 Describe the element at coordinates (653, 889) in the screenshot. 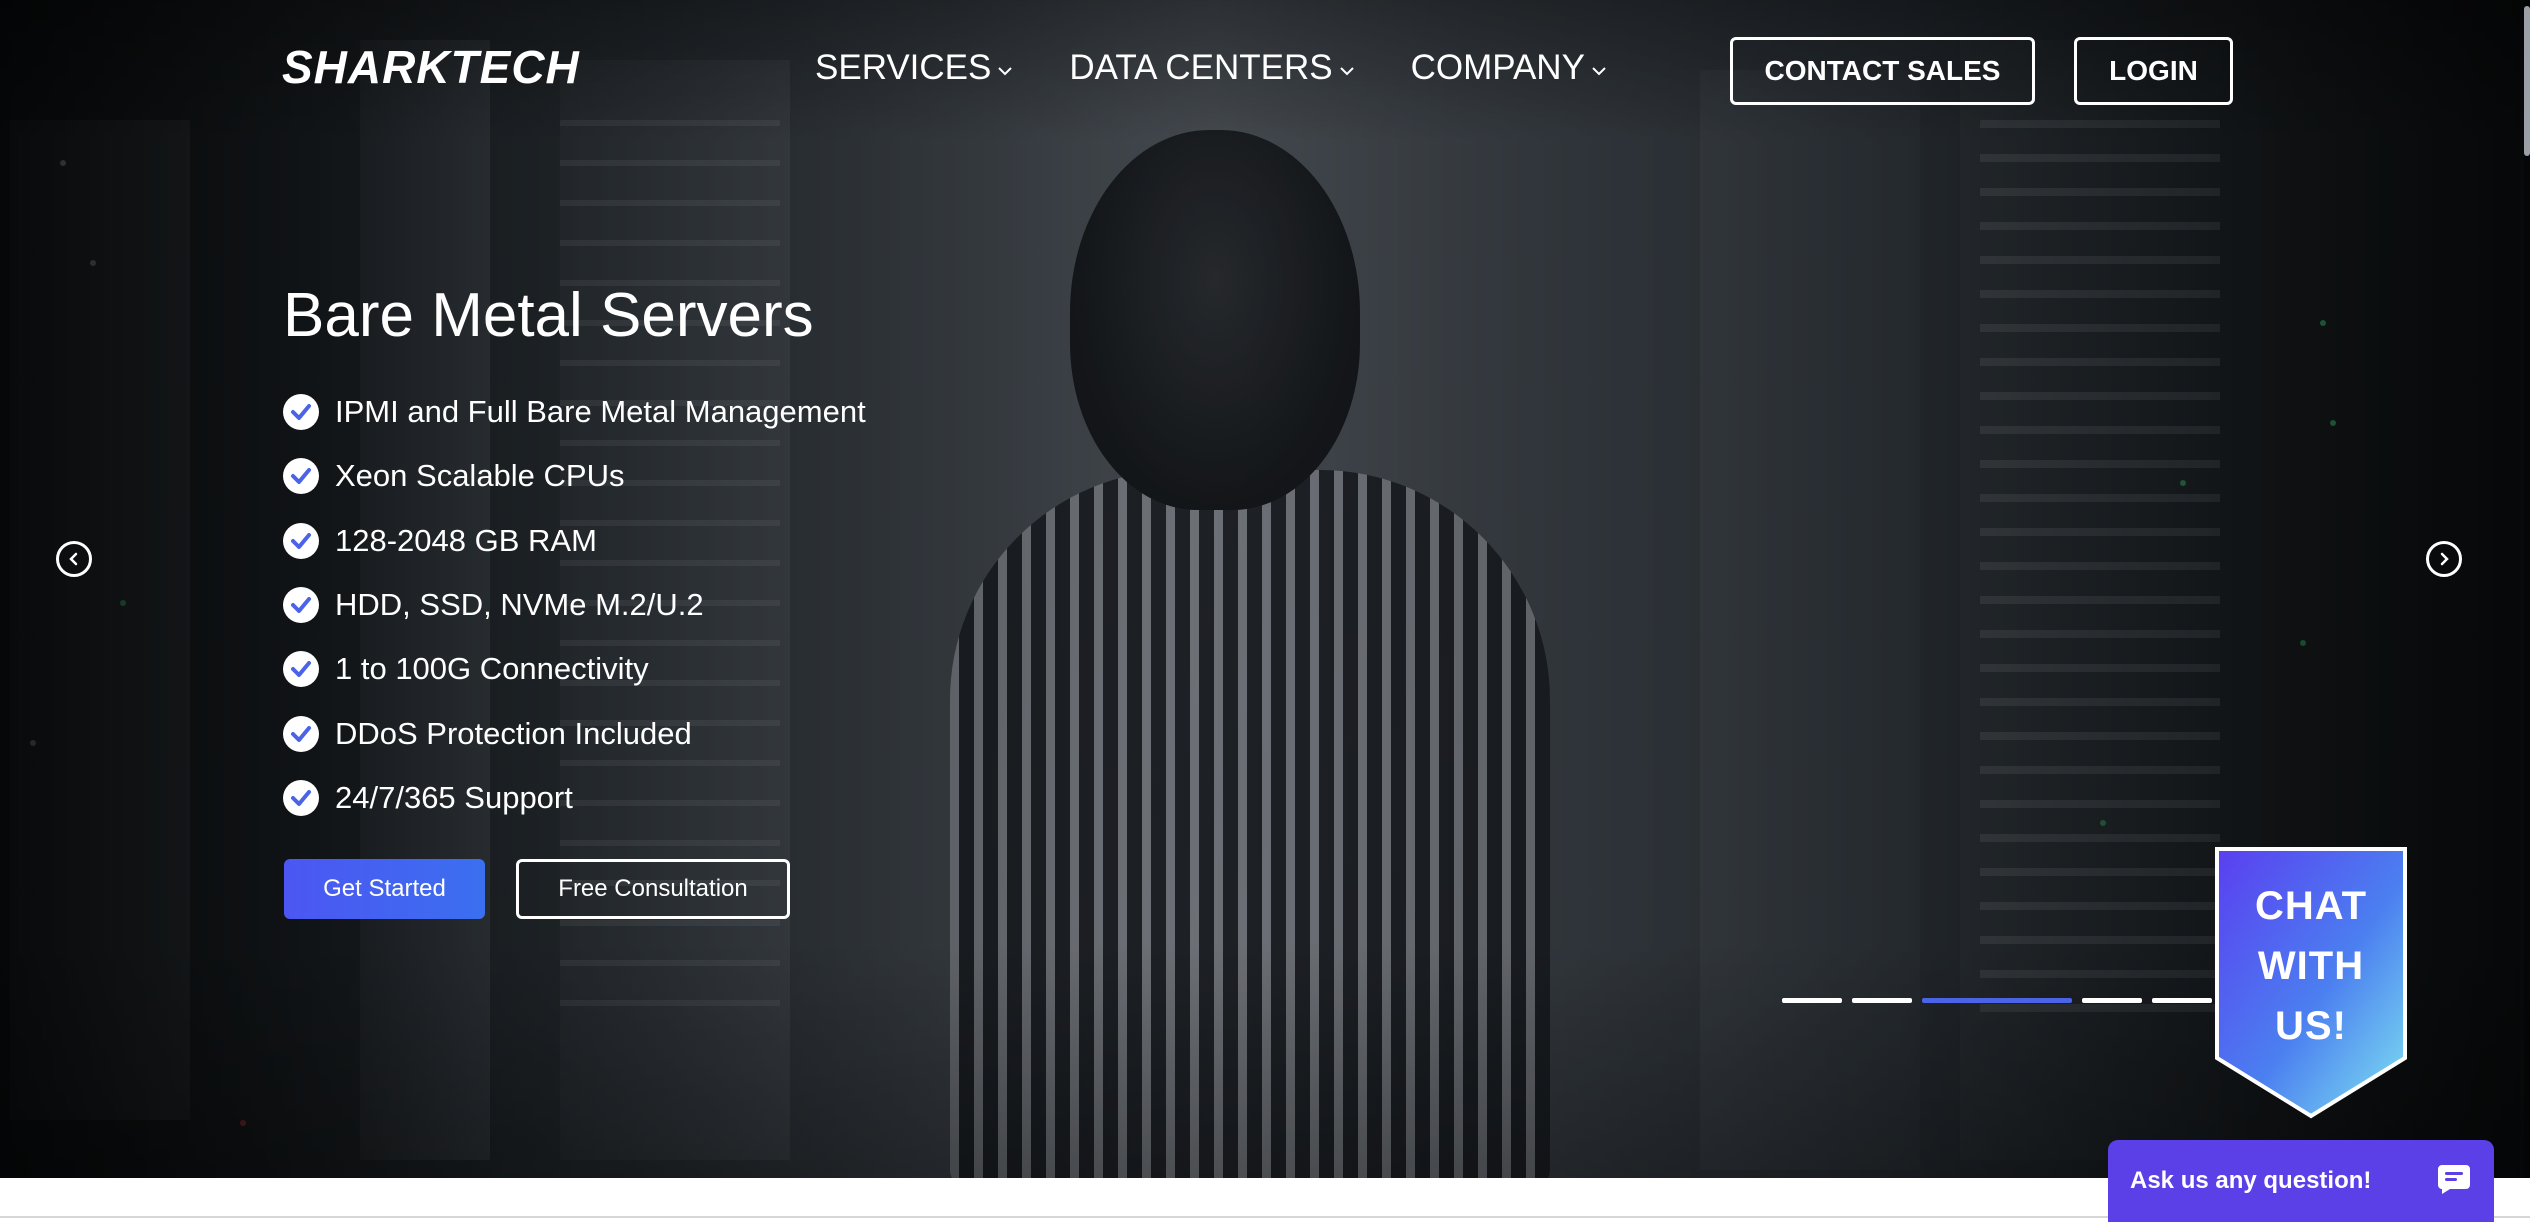

I see `free-consultation-button: Free Consultation` at that location.